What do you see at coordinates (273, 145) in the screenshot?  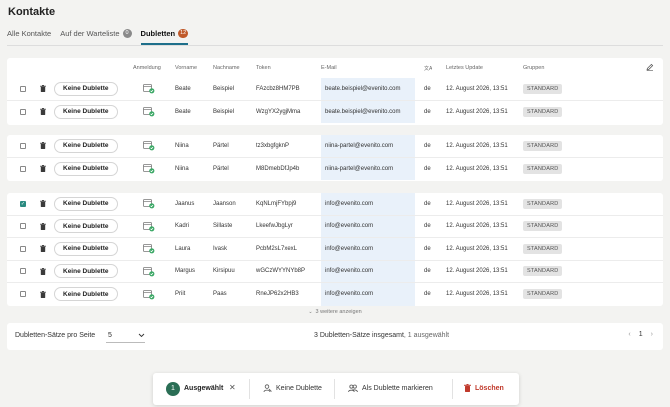 I see `token-cell: tz3xbgfgknP` at bounding box center [273, 145].